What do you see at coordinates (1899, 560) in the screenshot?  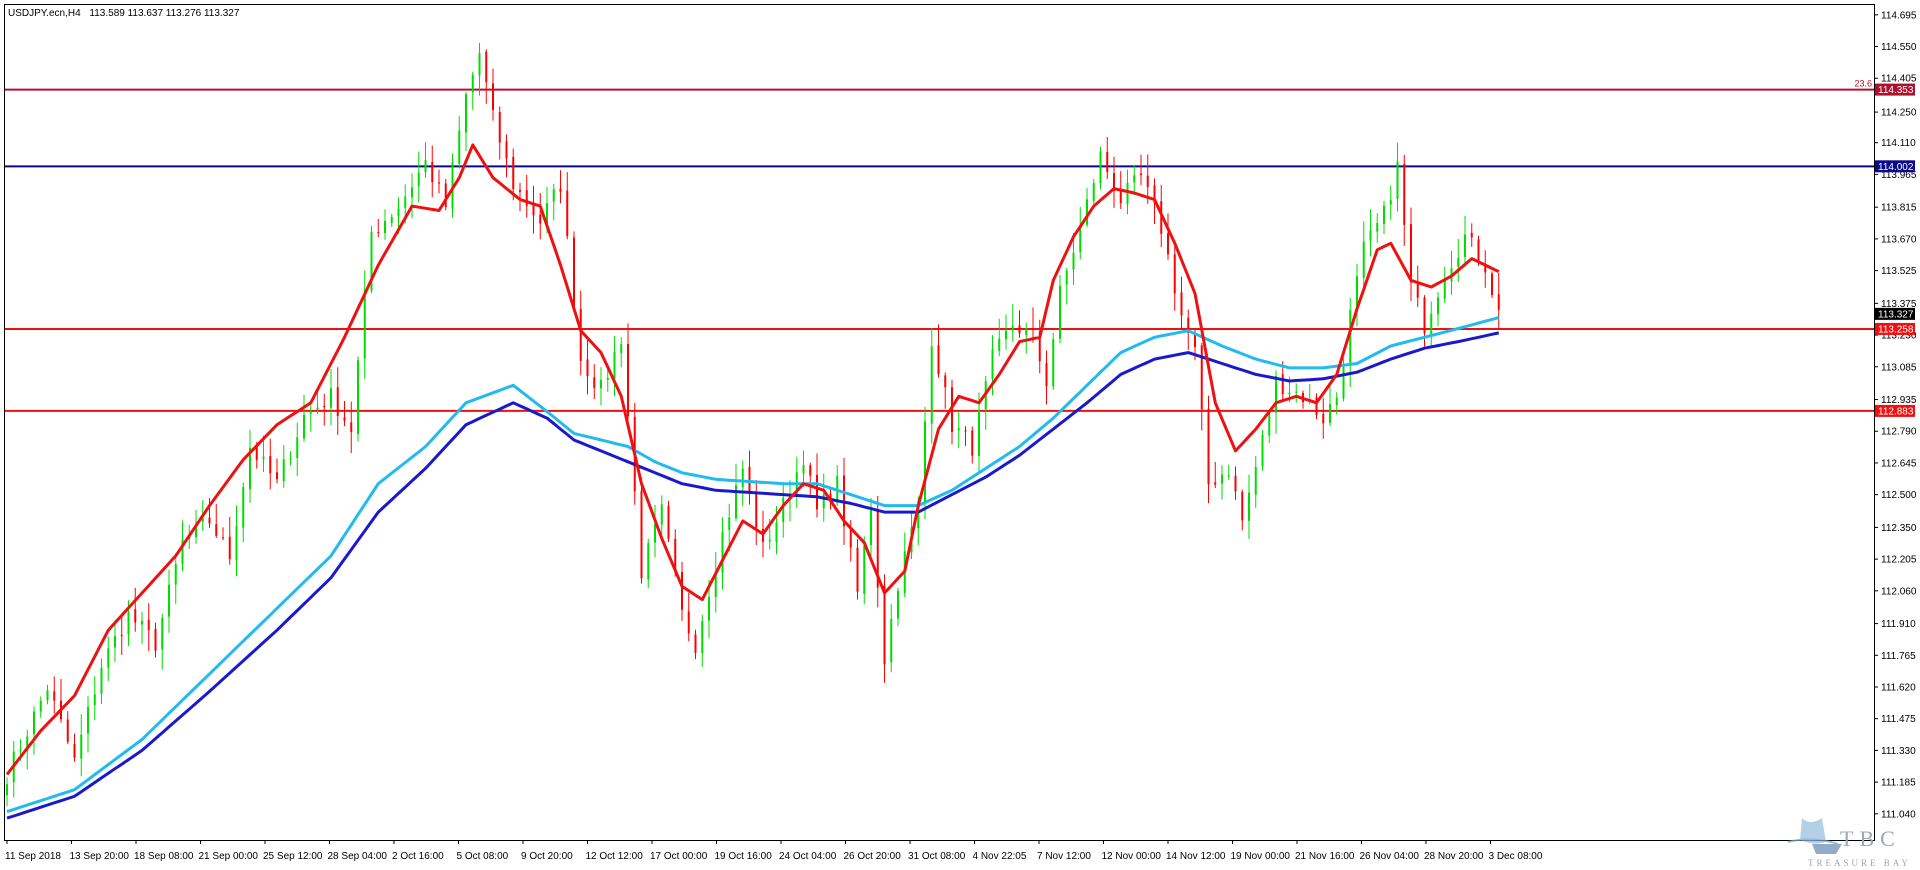 I see `y-tick-label-17: 112.205` at bounding box center [1899, 560].